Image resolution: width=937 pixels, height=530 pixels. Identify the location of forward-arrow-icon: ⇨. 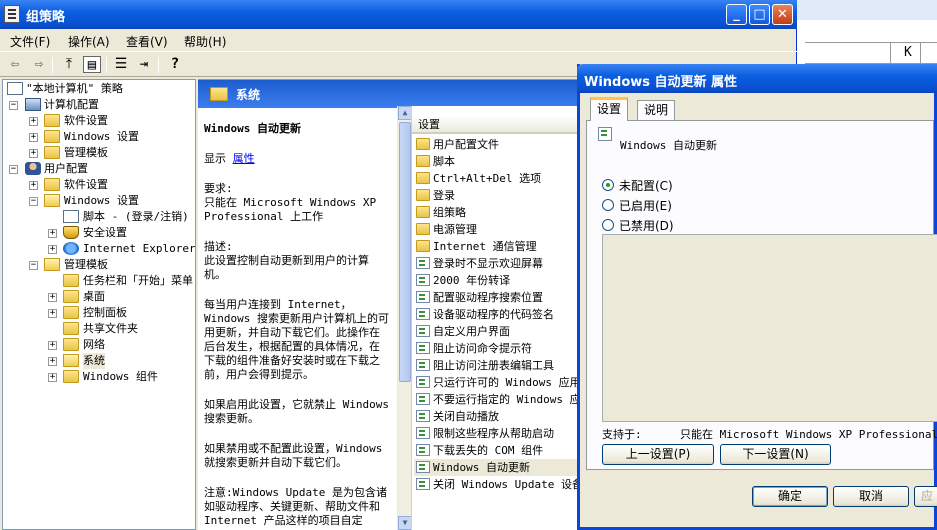
(39, 64).